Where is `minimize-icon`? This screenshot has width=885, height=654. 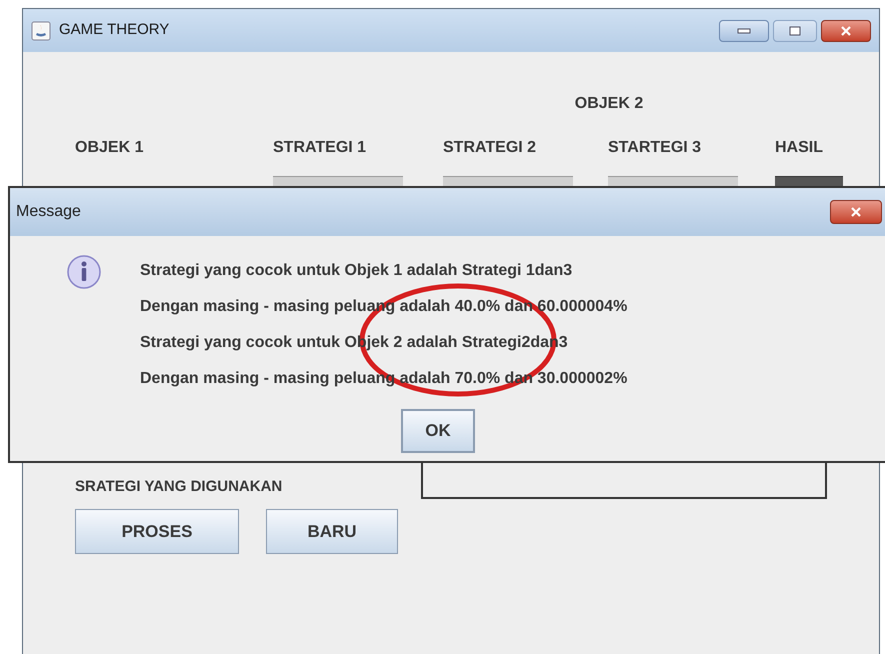
minimize-icon is located at coordinates (744, 31).